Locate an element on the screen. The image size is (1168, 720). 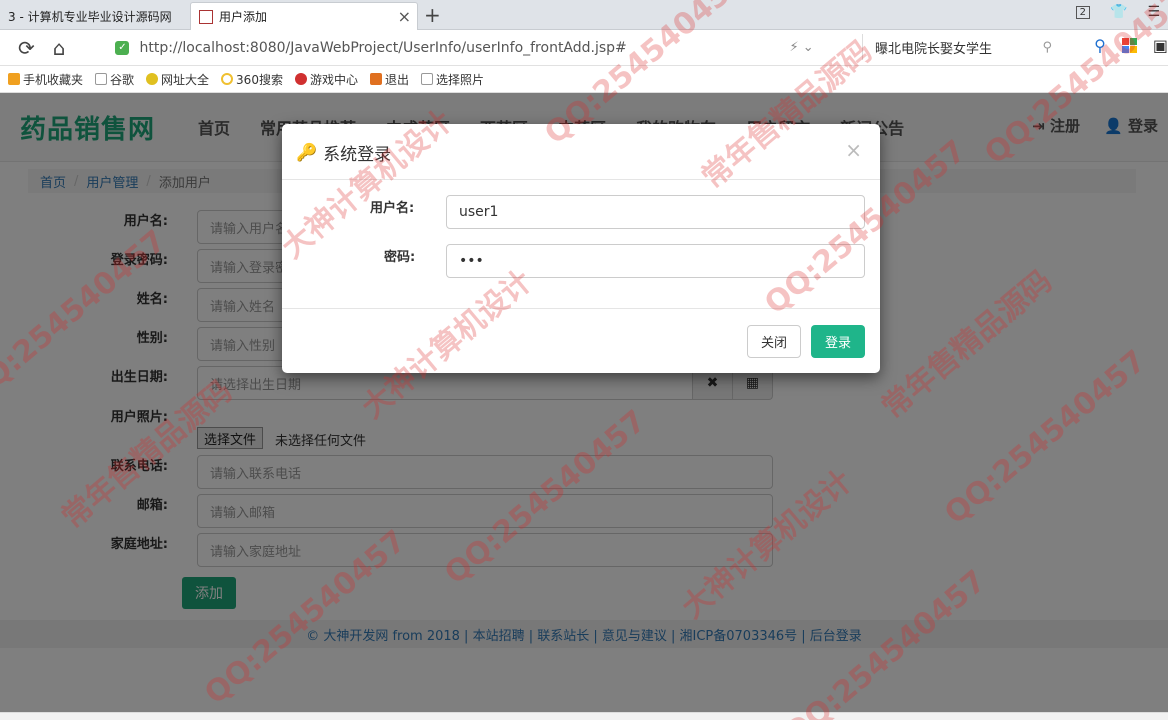
modal-title-text: 系统登录 is located at coordinates (357, 155).